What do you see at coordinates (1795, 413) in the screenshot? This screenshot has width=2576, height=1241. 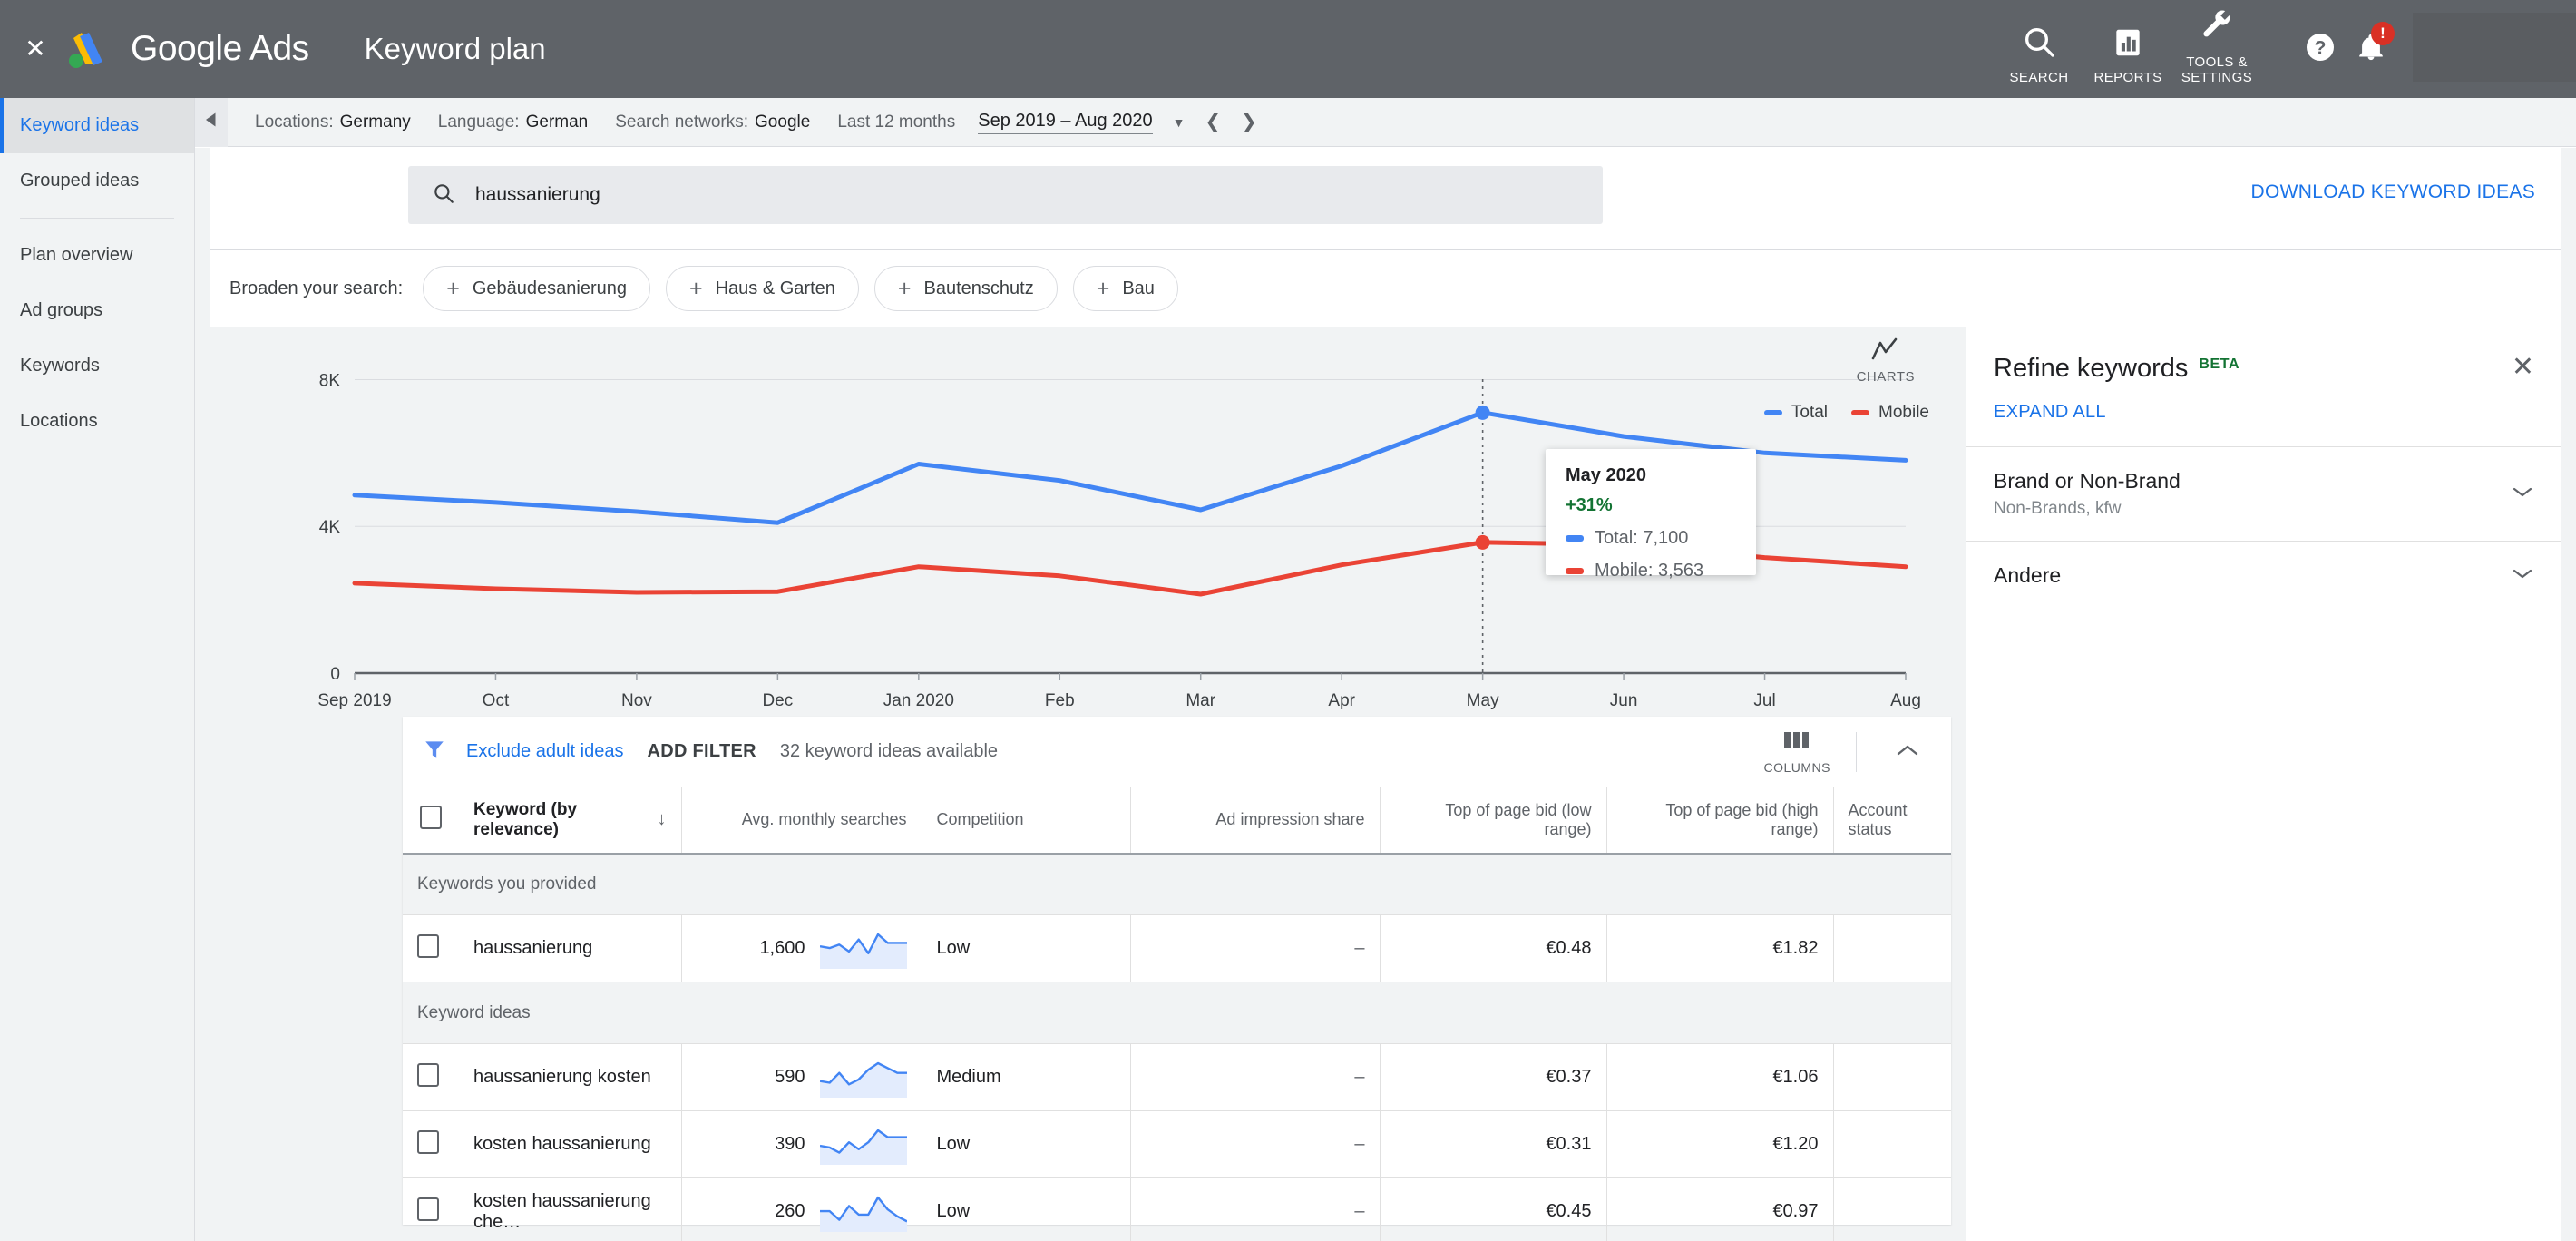 I see `legend-item-total: Total` at bounding box center [1795, 413].